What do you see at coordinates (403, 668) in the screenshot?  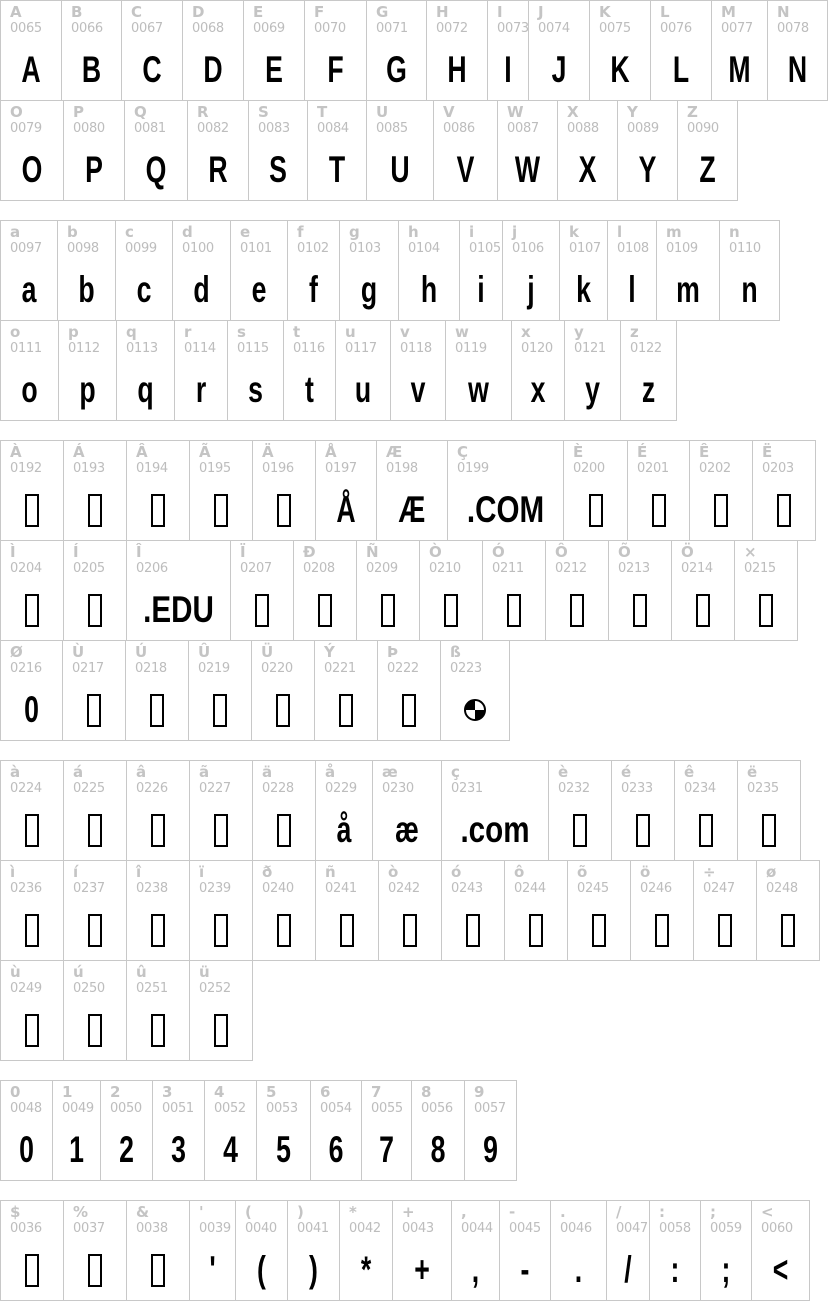 I see `char-code: 0222` at bounding box center [403, 668].